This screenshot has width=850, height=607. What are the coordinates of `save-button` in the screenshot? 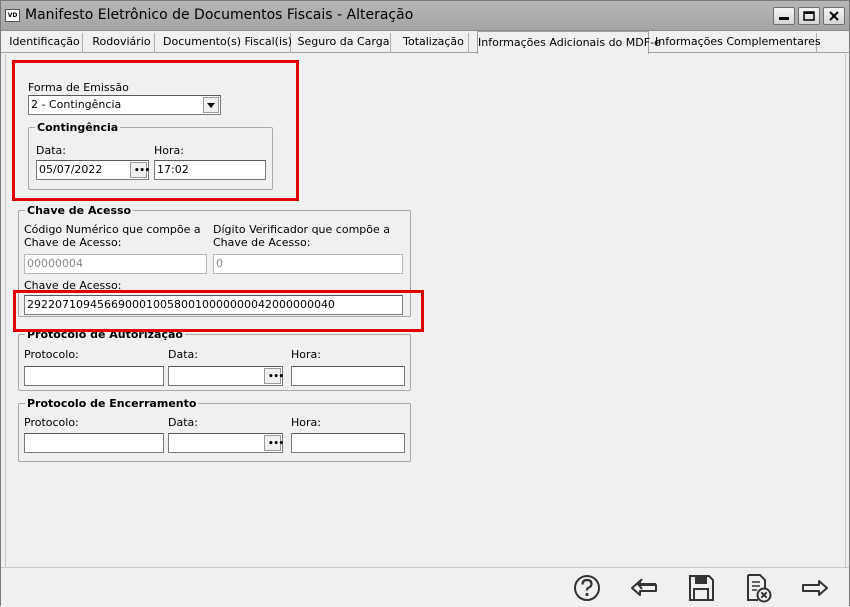 It's located at (701, 588).